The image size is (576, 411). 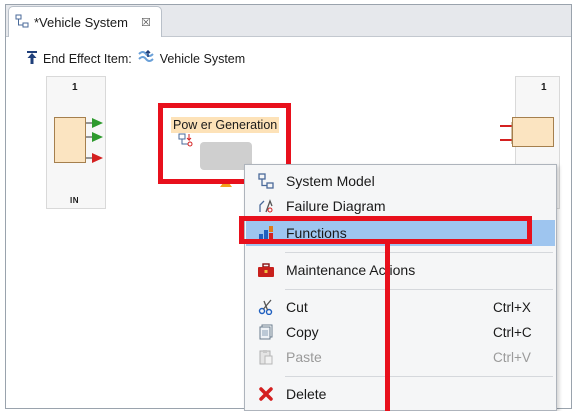 I want to click on right-block-number: 1, so click(x=544, y=87).